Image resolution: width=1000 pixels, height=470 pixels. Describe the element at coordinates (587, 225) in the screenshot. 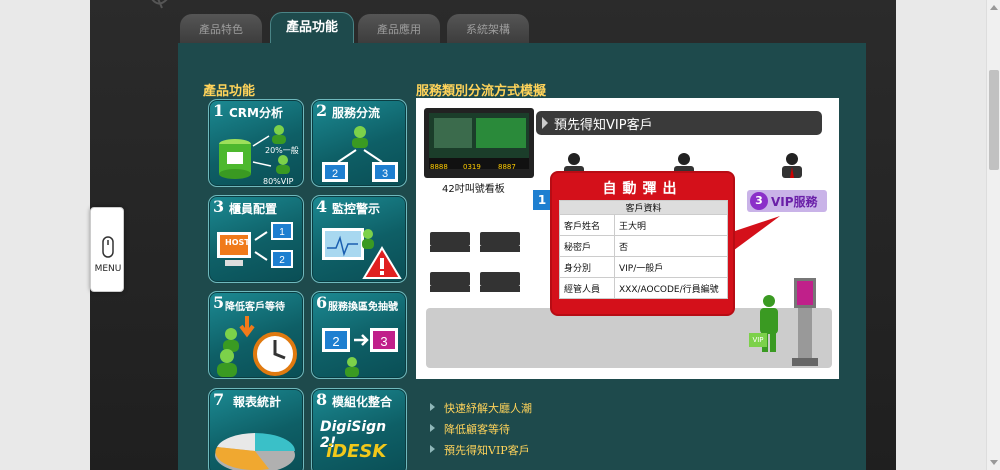

I see `field-label: 客戶姓名` at that location.